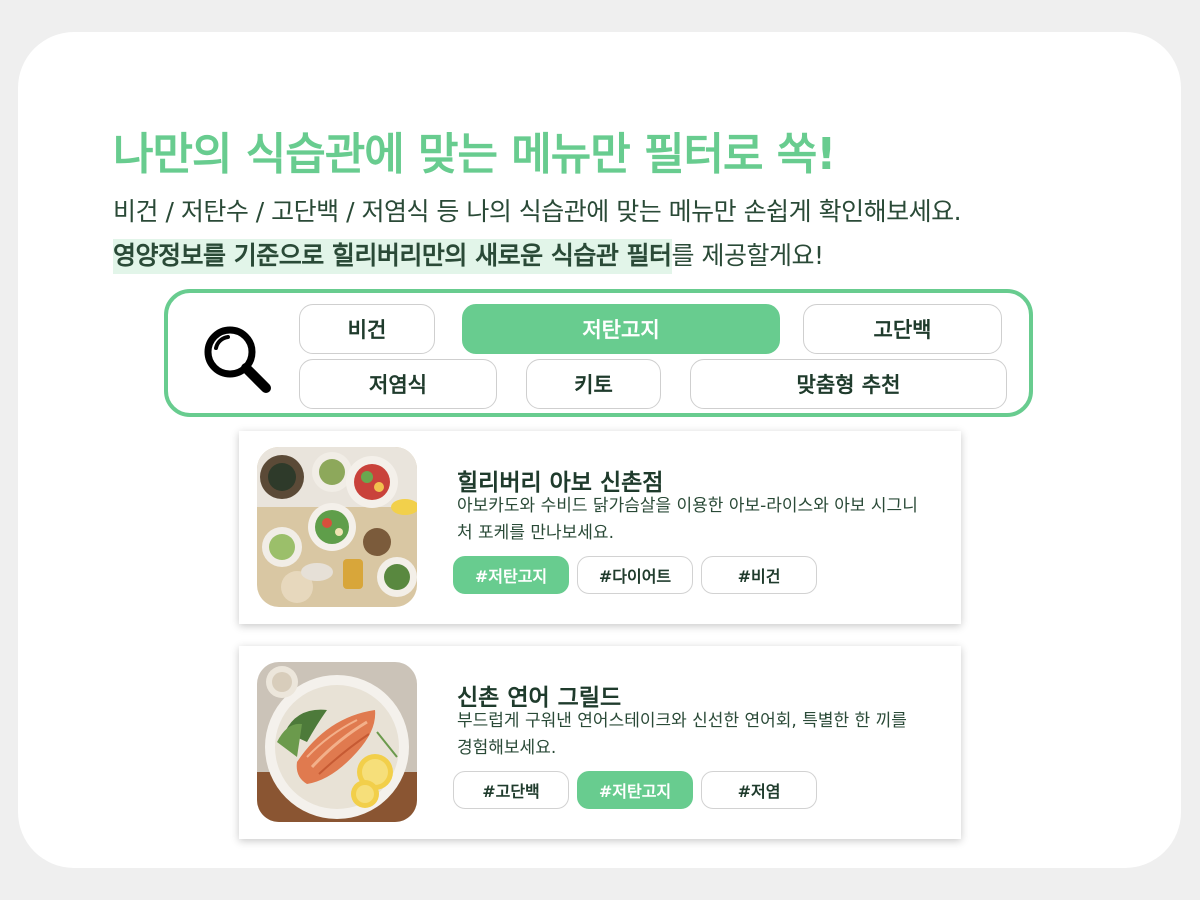  What do you see at coordinates (902, 329) in the screenshot?
I see `filter-chip-high-protein: 고단백` at bounding box center [902, 329].